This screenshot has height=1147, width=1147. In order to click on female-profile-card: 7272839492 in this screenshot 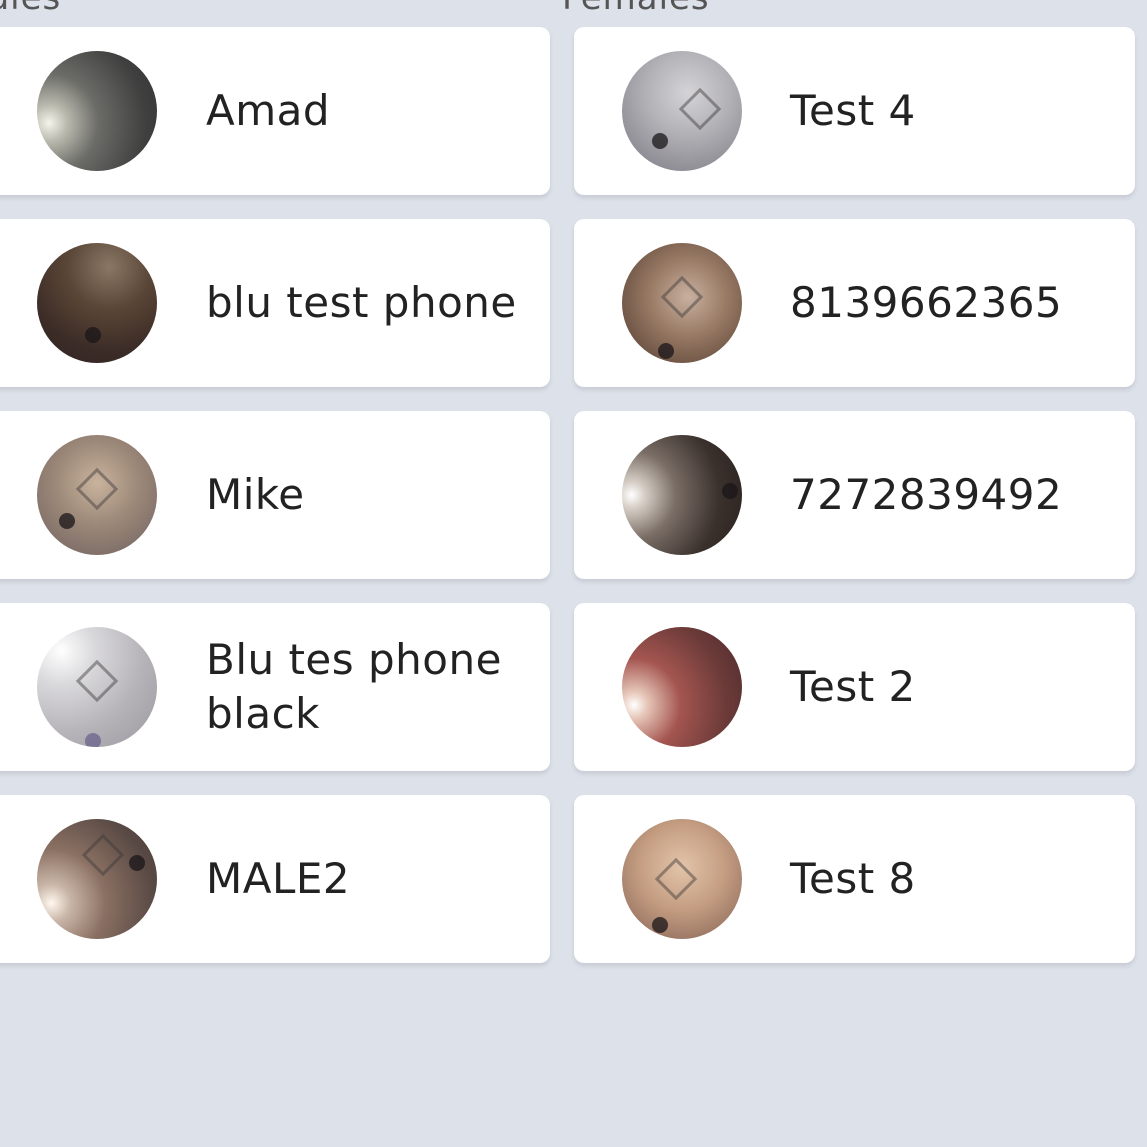, I will do `click(854, 495)`.